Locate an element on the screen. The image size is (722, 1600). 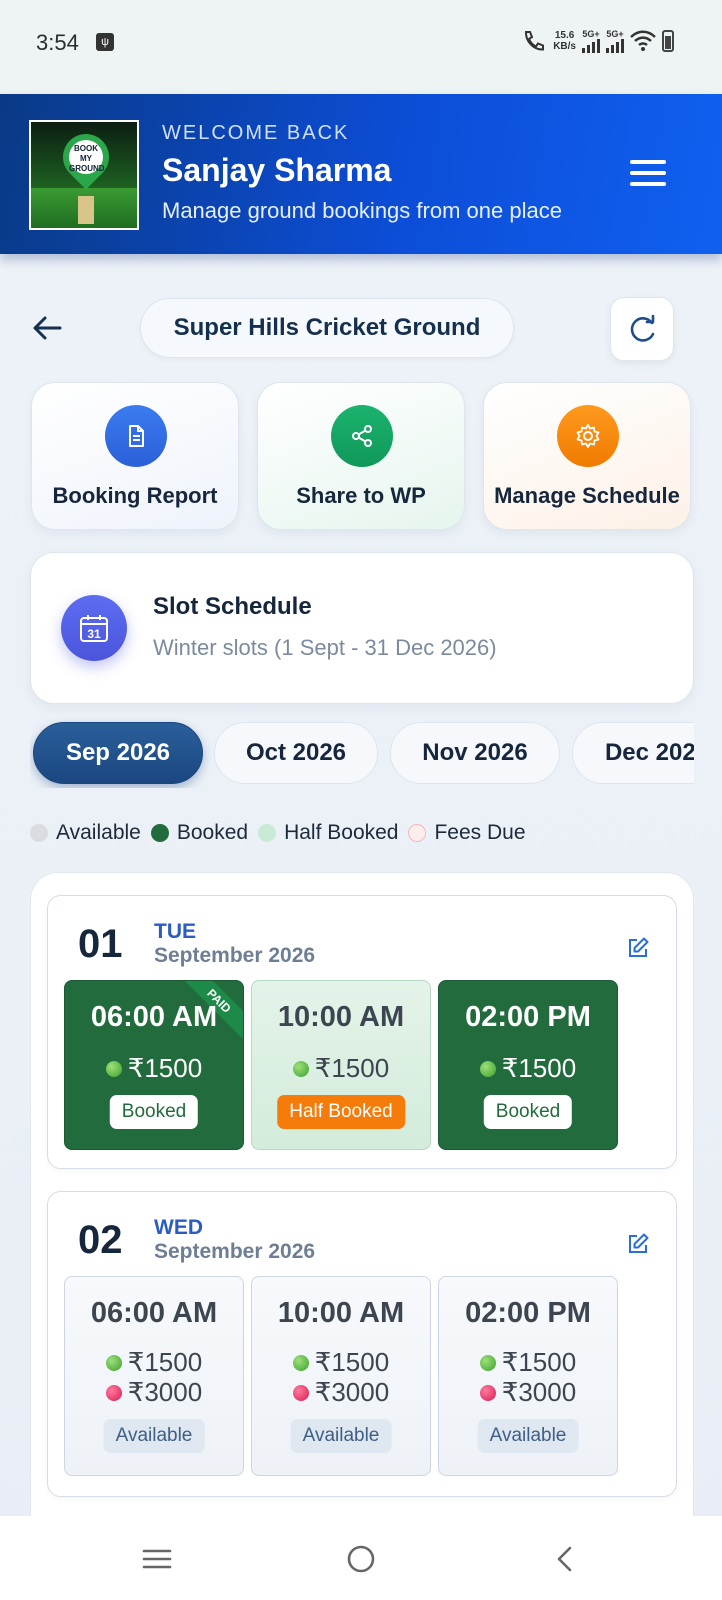
slot-card: 10:00 AM ₹1500 Half Booked is located at coordinates (341, 1065).